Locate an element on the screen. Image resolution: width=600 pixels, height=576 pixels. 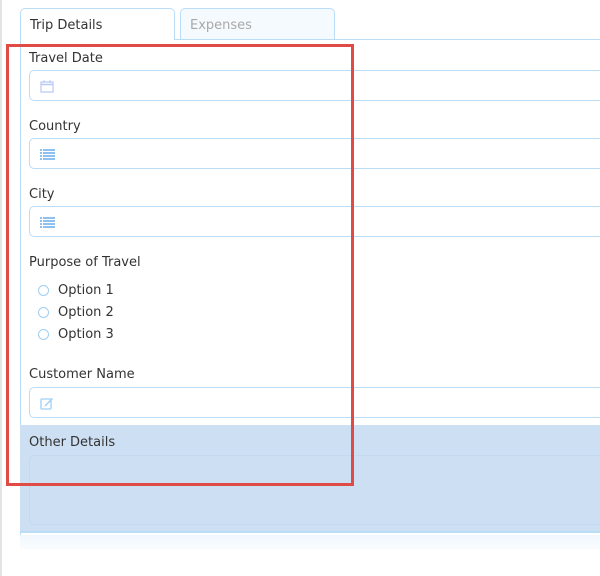
purpose-option-1: Option 1 is located at coordinates (76, 290).